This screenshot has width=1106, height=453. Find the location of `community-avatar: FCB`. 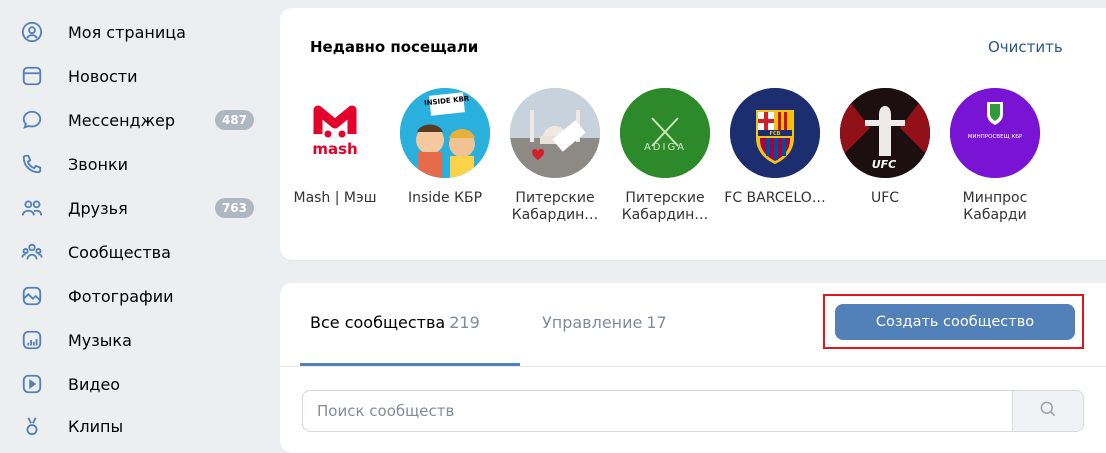

community-avatar: FCB is located at coordinates (775, 133).